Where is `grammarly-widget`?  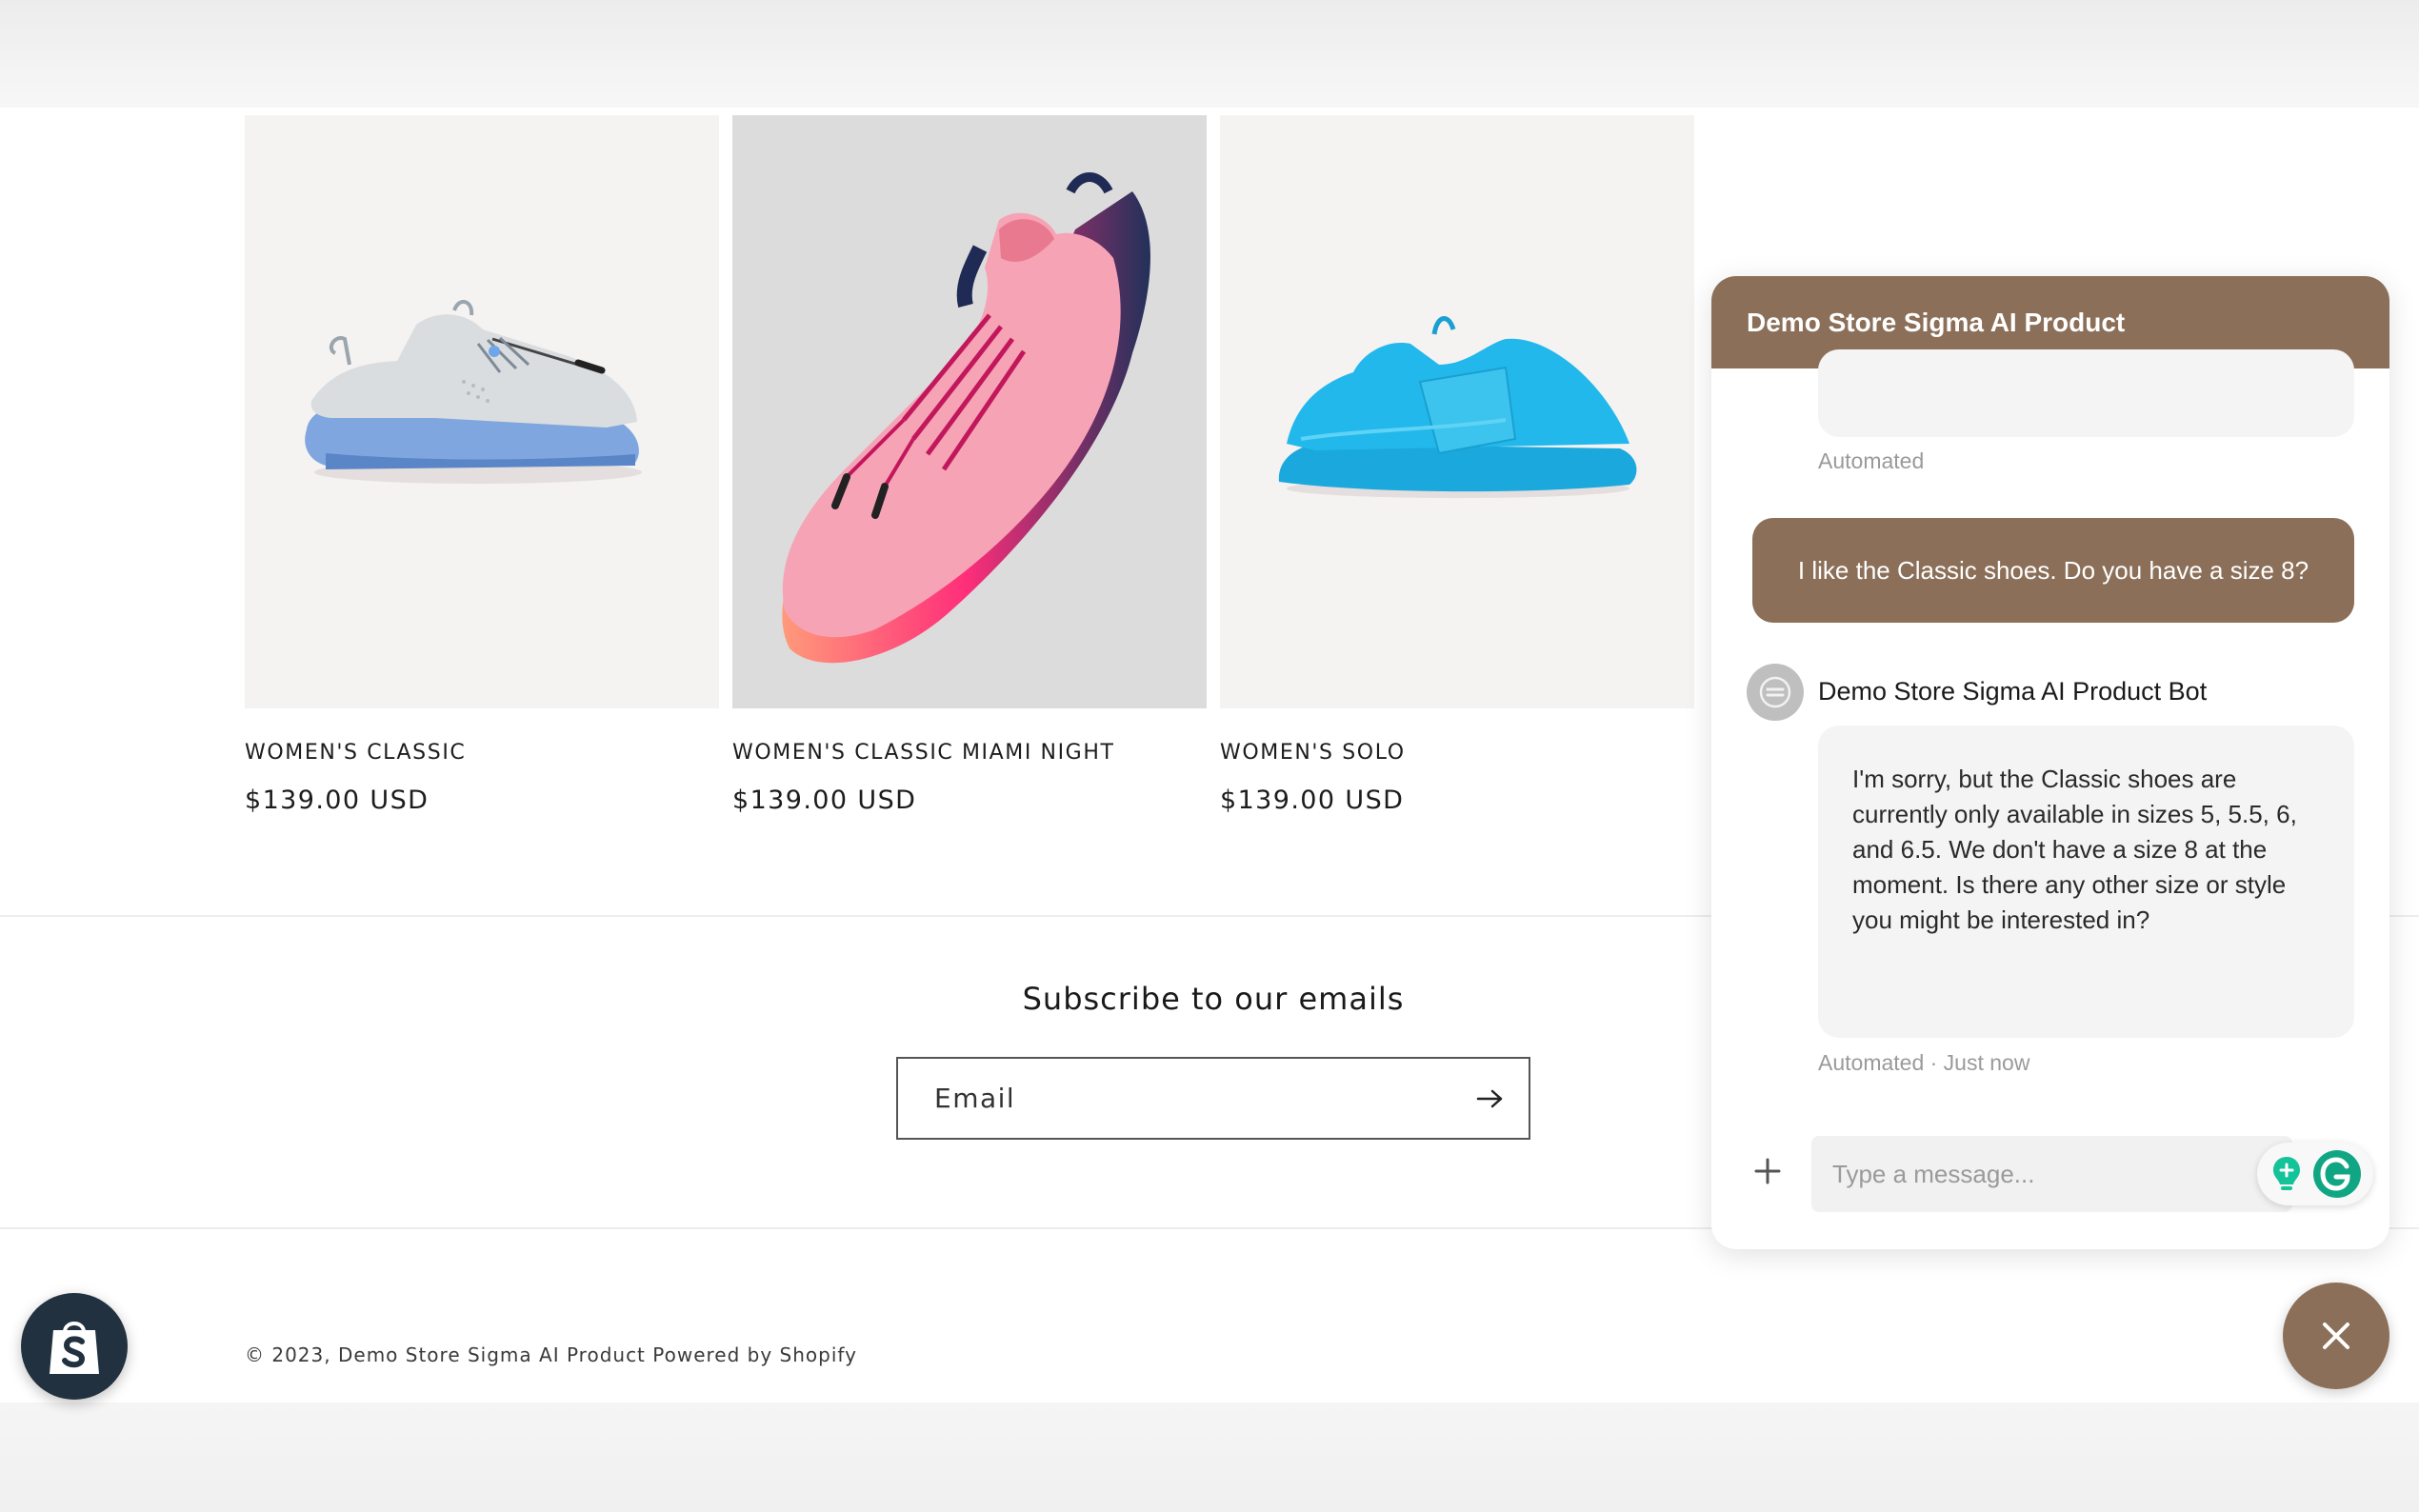
grammarly-widget is located at coordinates (2315, 1174).